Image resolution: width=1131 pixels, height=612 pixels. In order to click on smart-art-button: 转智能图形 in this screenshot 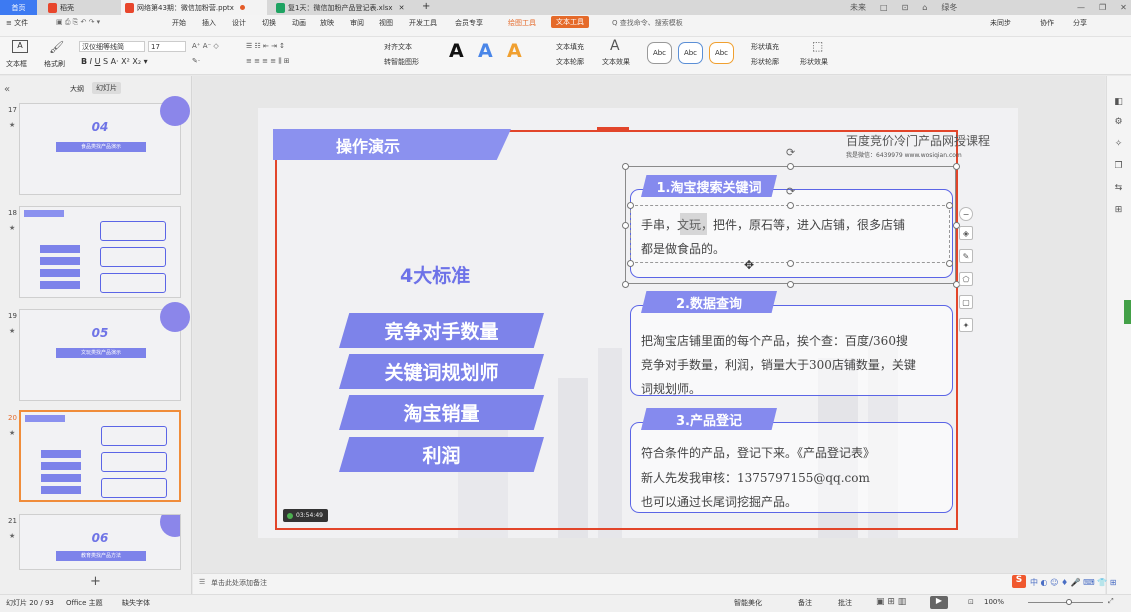, I will do `click(401, 62)`.